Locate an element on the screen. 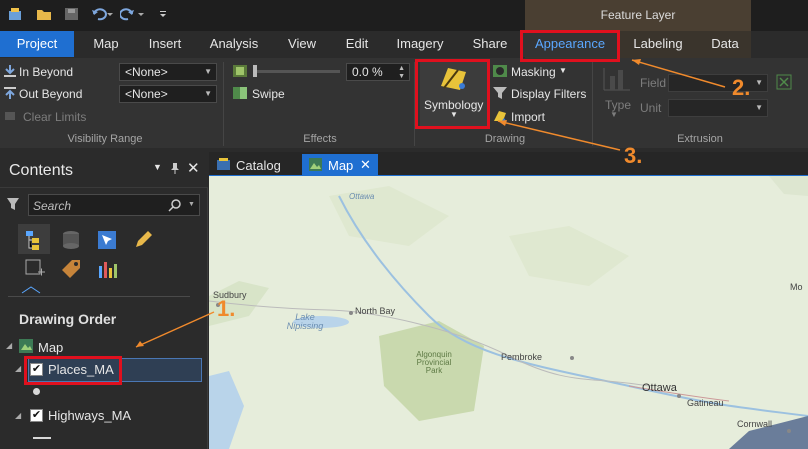  callout-number-two: 2. is located at coordinates (741, 87).